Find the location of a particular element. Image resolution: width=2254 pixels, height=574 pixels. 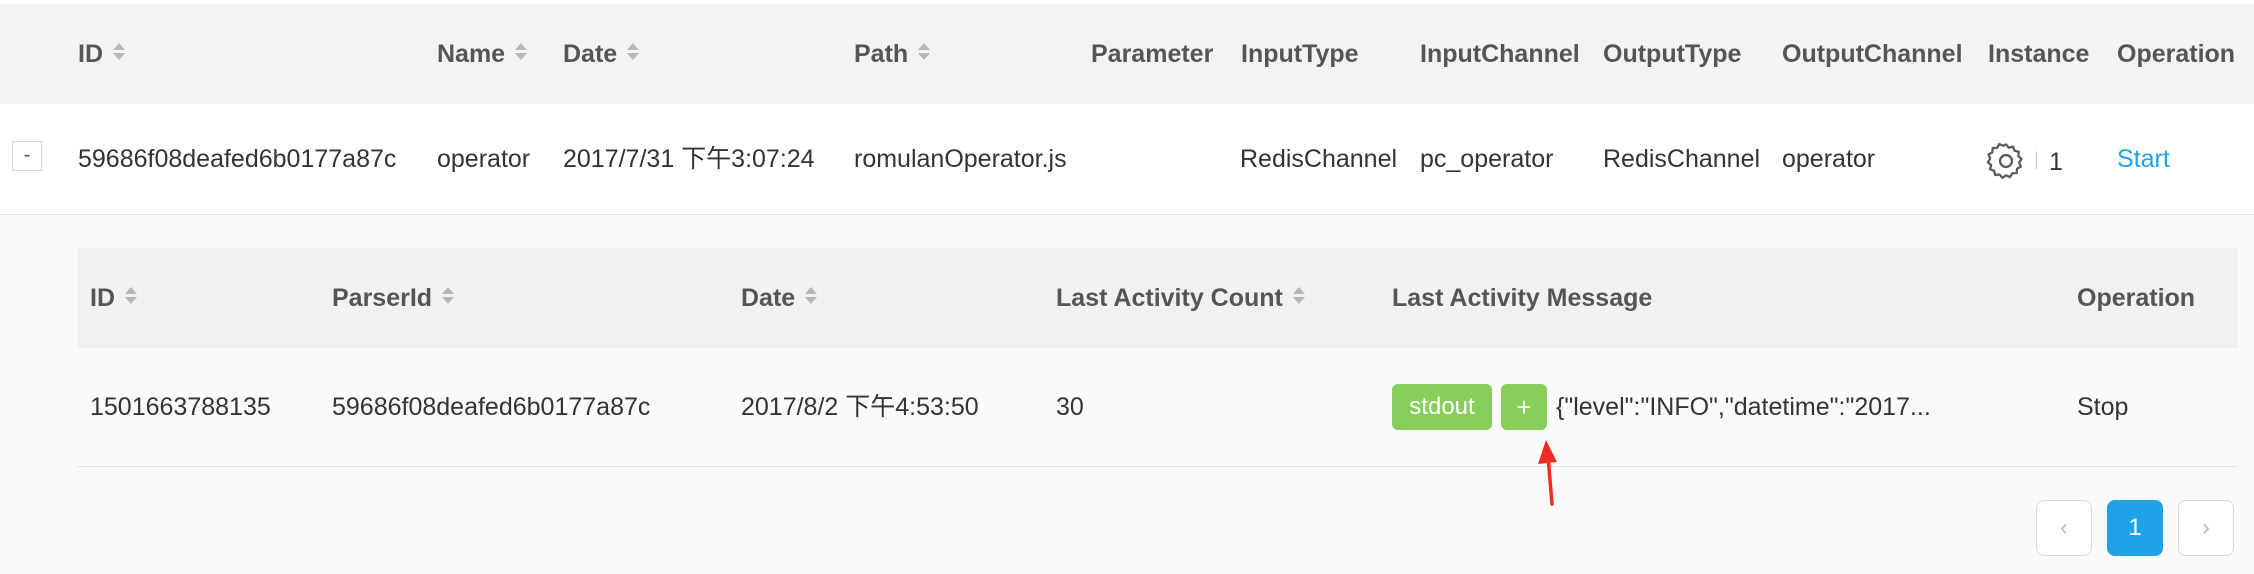

column-header-id: ID is located at coordinates (101, 54).